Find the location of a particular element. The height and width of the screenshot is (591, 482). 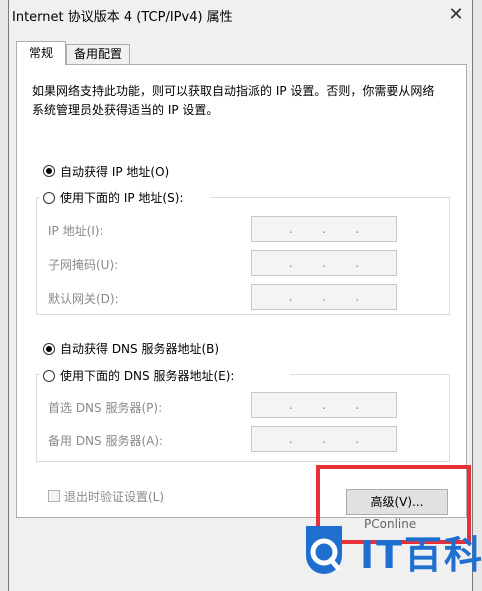

auto-ip-label: 自动获得 IP 地址(O) is located at coordinates (114, 171).